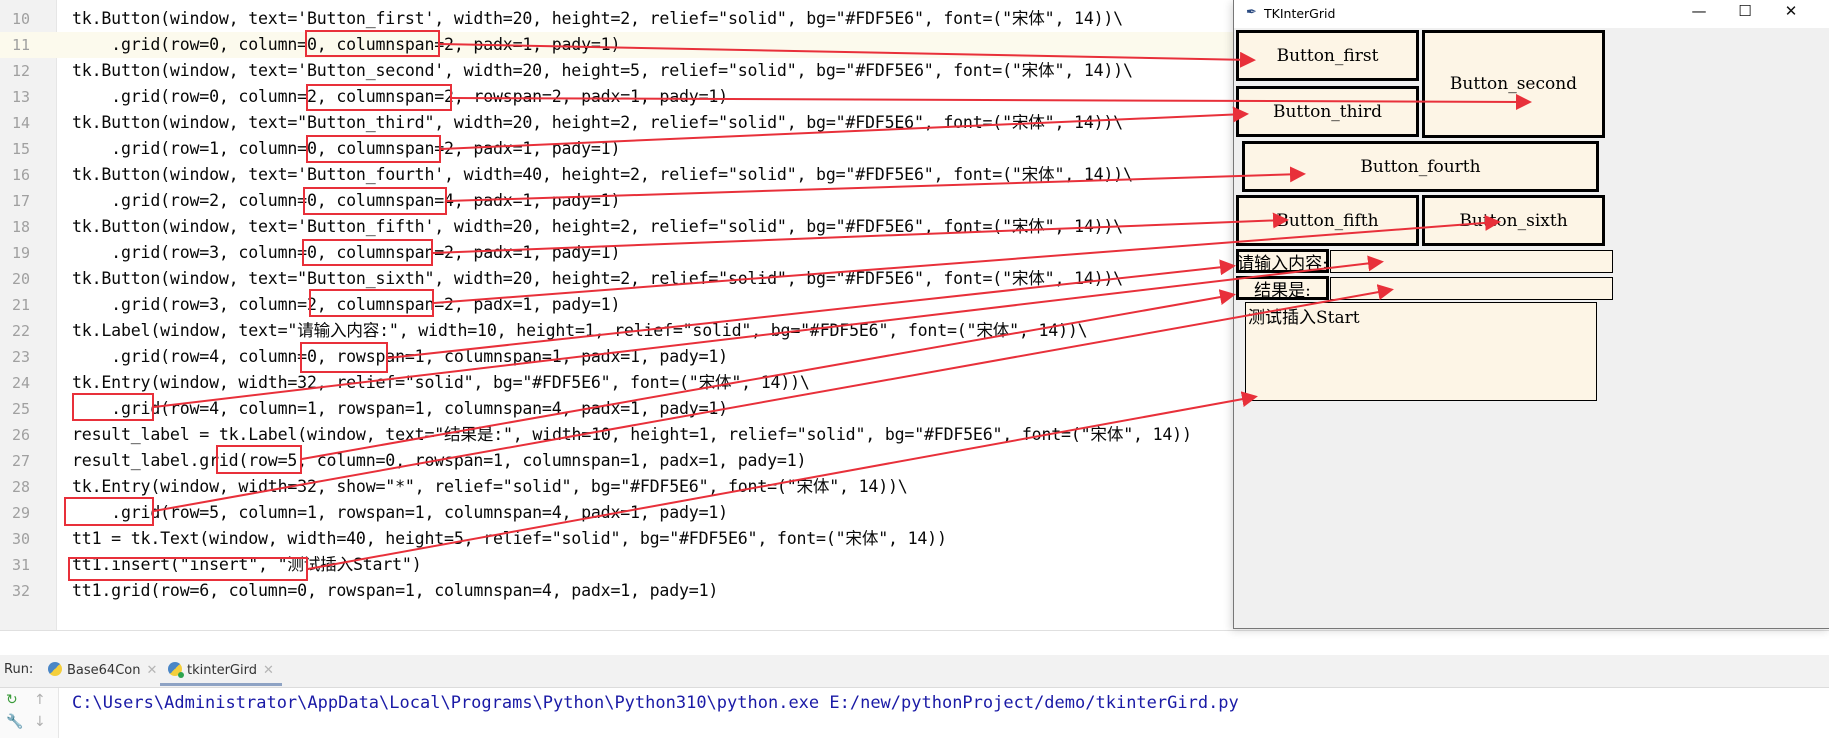  Describe the element at coordinates (1327, 220) in the screenshot. I see `button-fifth: Button_fifth` at that location.